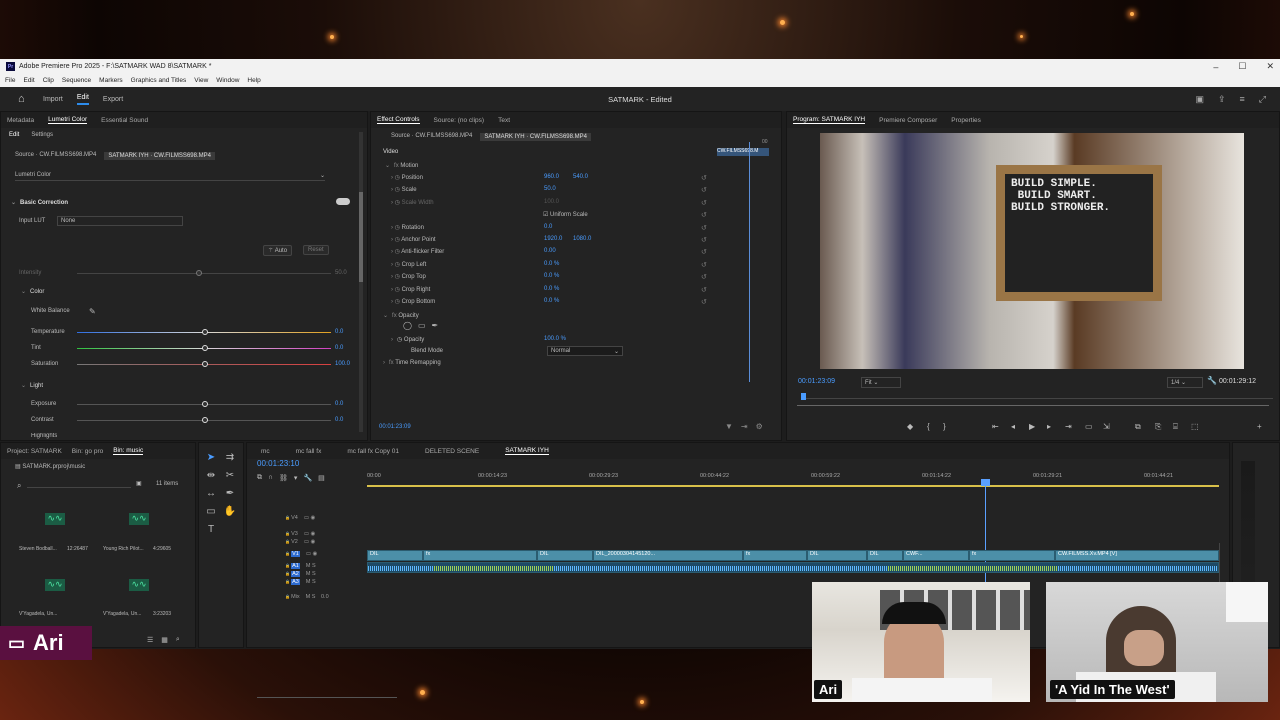 Image resolution: width=1280 pixels, height=720 pixels. What do you see at coordinates (87, 451) in the screenshot?
I see `tab-bin-go-pro: Bin: go pro` at bounding box center [87, 451].